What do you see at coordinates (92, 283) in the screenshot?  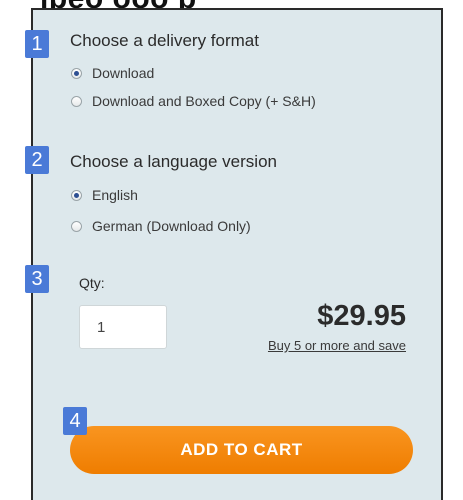 I see `quantity-label: Qty:` at bounding box center [92, 283].